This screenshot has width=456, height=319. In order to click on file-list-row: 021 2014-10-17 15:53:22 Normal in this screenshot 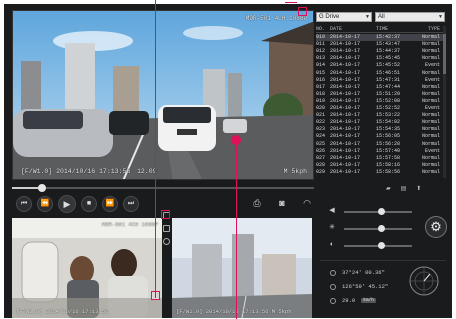, I will do `click(381, 115)`.